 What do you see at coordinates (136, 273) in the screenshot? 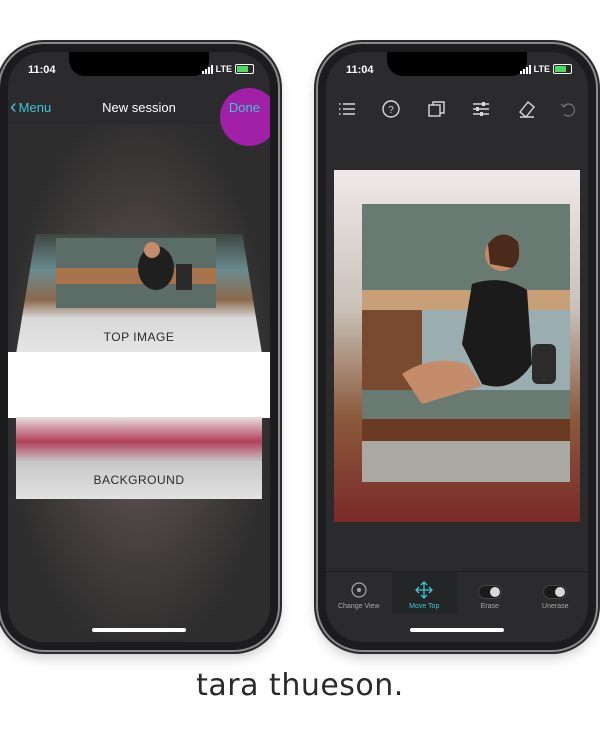
I see `top-image-thumbnail` at bounding box center [136, 273].